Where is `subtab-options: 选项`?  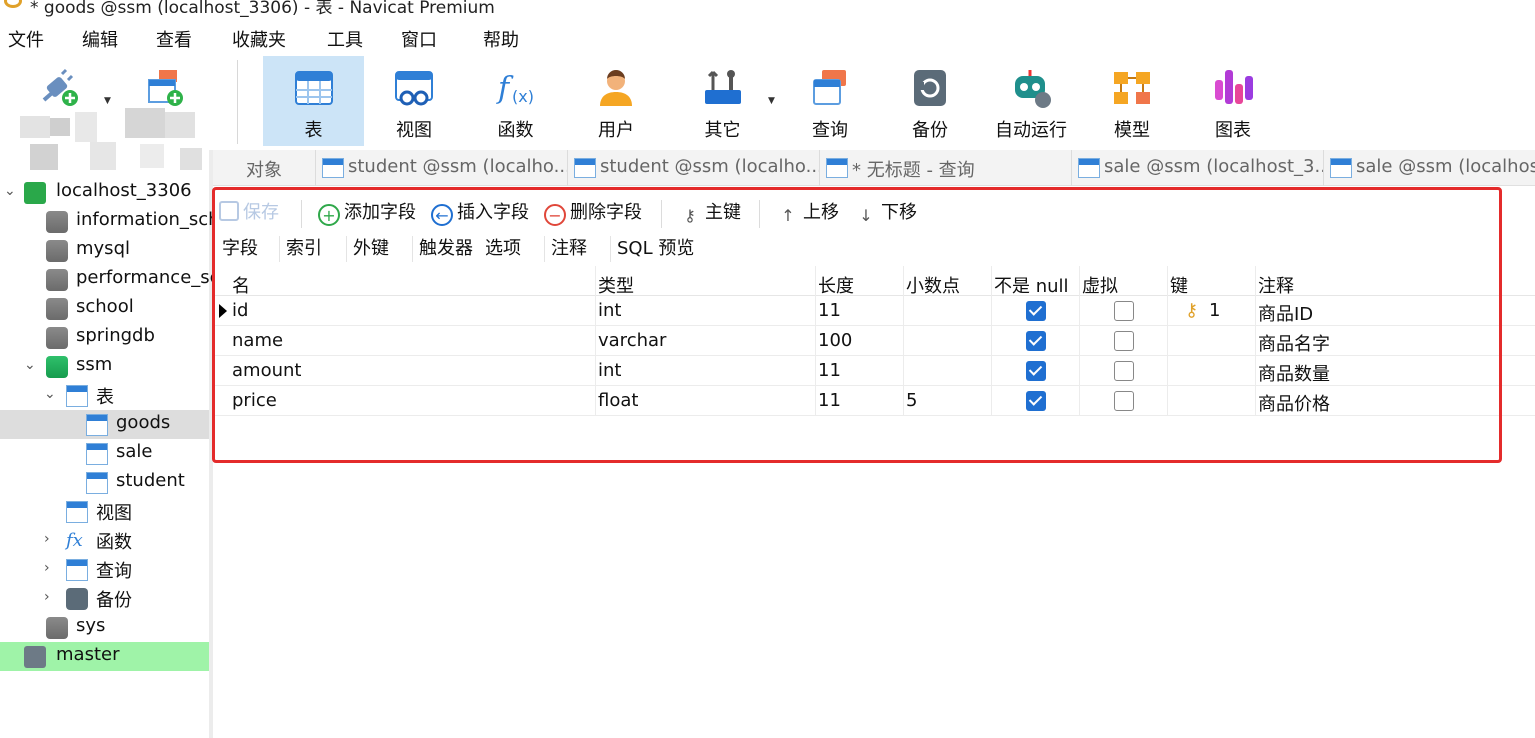 subtab-options: 选项 is located at coordinates (503, 247).